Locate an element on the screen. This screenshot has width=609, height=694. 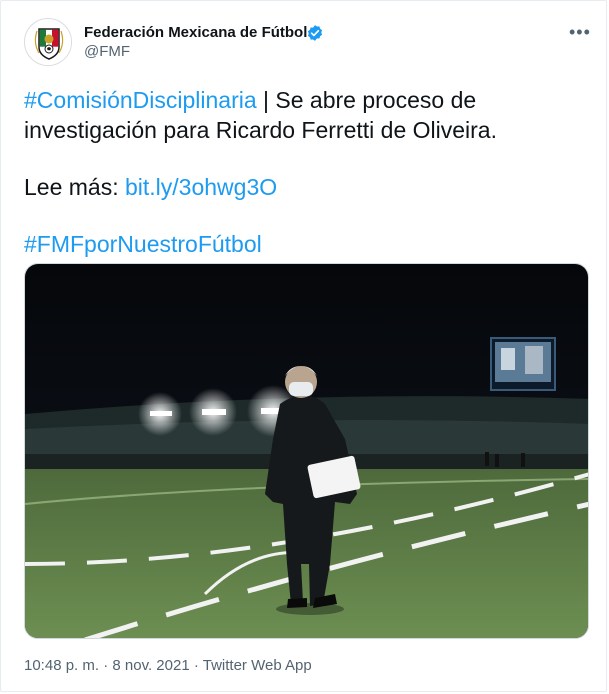
hashtag-comision-disciplinaria: #ComisiónDisciplinaria is located at coordinates (140, 100).